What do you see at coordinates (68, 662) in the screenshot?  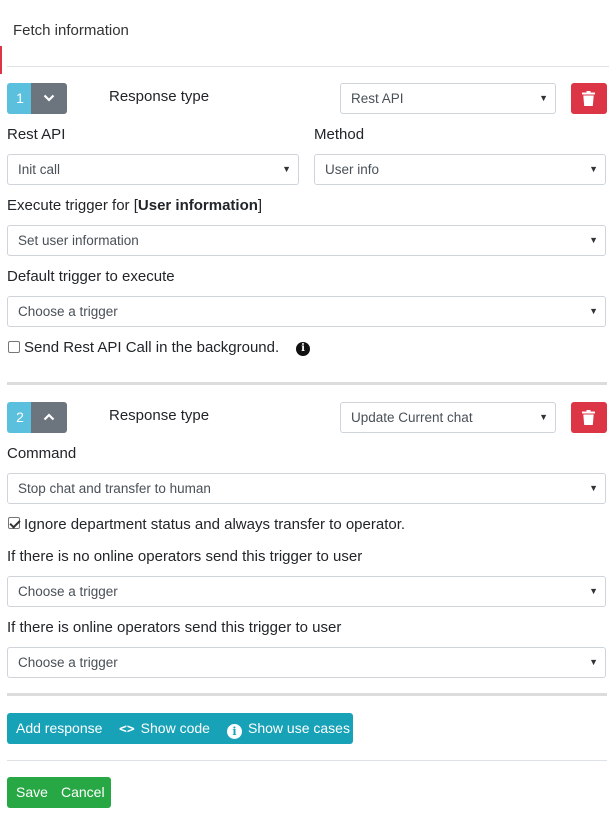 I see `online-trigger-value: Choose a trigger` at bounding box center [68, 662].